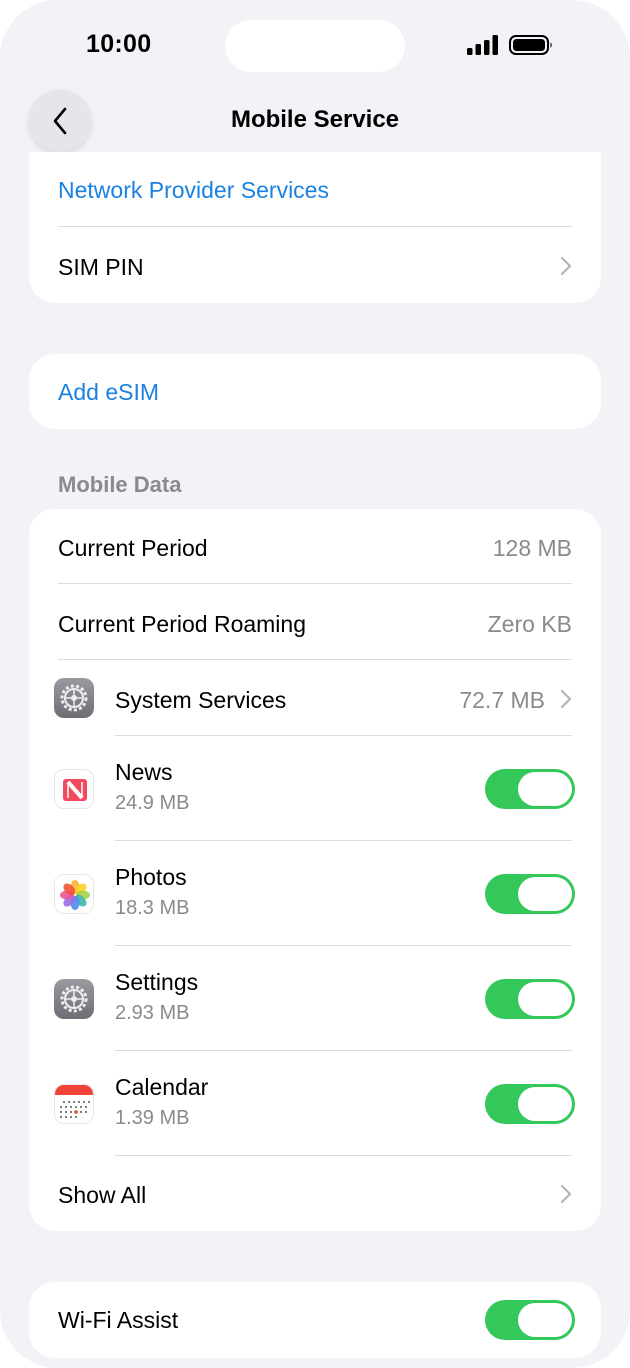 The width and height of the screenshot is (630, 1368). What do you see at coordinates (315, 698) in the screenshot?
I see `system-services-row: System Services 72.7 MB` at bounding box center [315, 698].